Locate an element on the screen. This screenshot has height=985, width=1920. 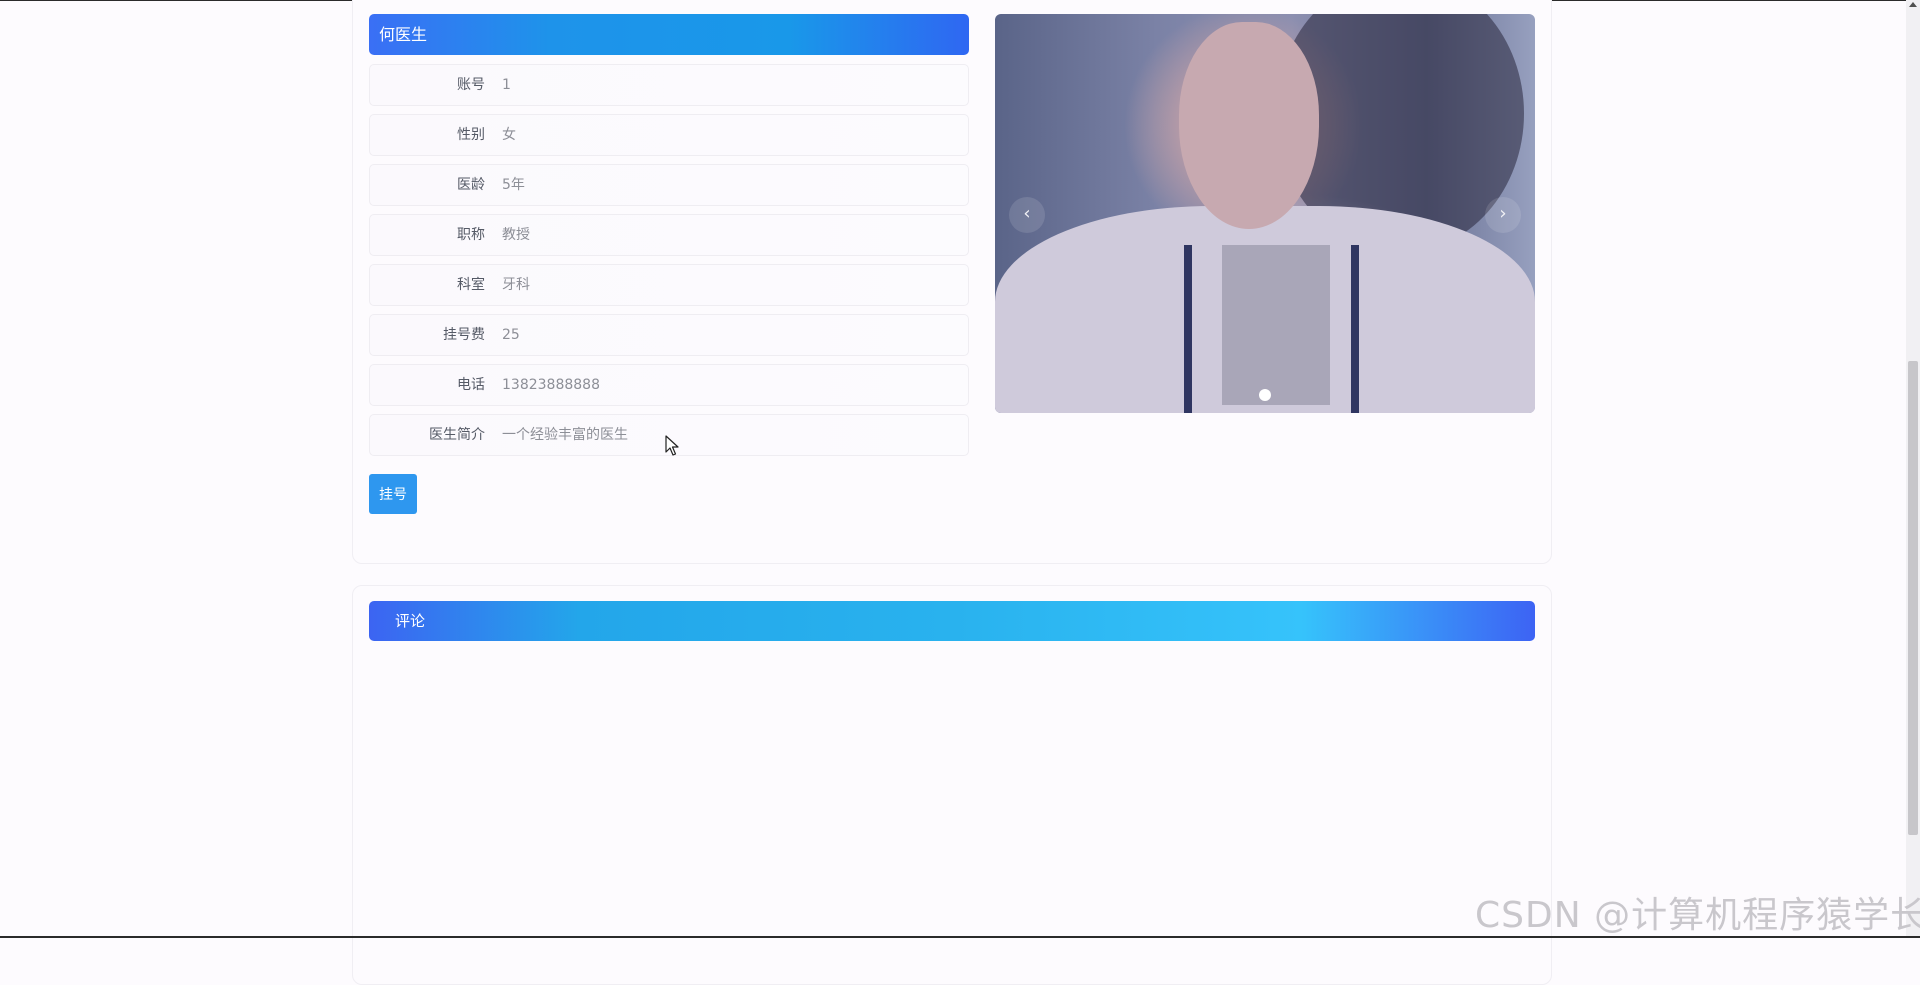
field-value: 教授 is located at coordinates (516, 235).